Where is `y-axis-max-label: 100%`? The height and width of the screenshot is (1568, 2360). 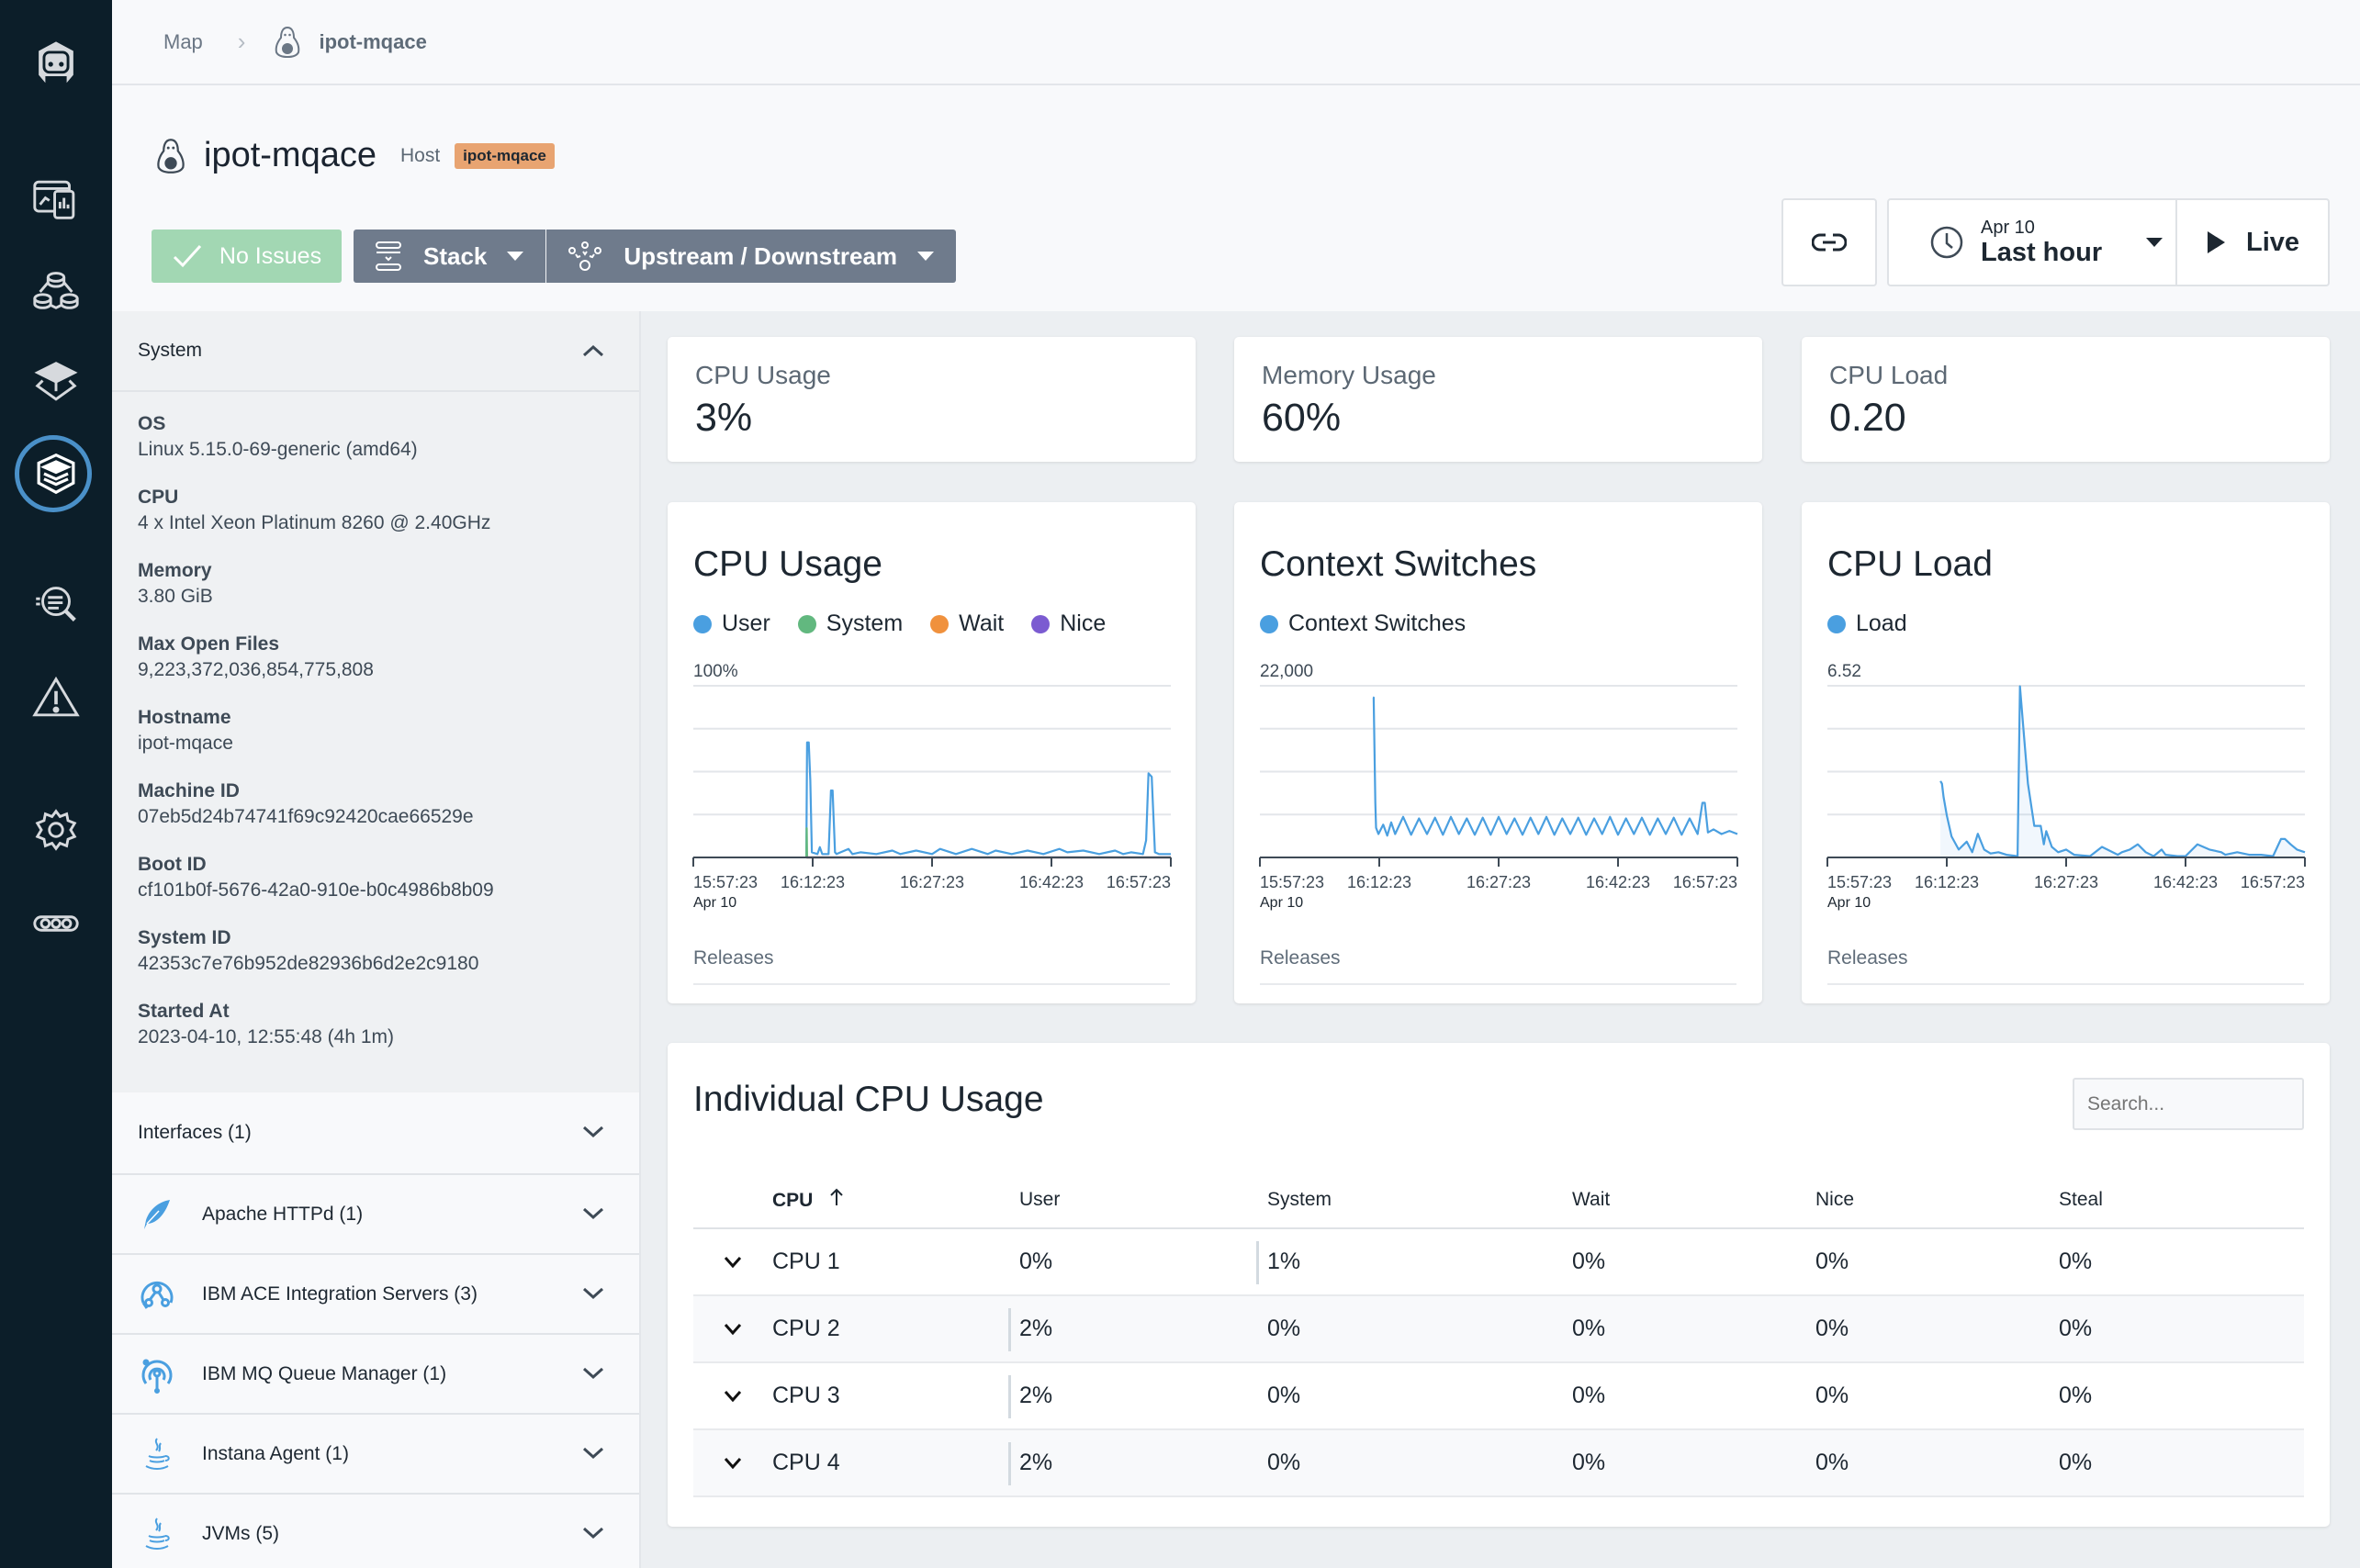 y-axis-max-label: 100% is located at coordinates (715, 671).